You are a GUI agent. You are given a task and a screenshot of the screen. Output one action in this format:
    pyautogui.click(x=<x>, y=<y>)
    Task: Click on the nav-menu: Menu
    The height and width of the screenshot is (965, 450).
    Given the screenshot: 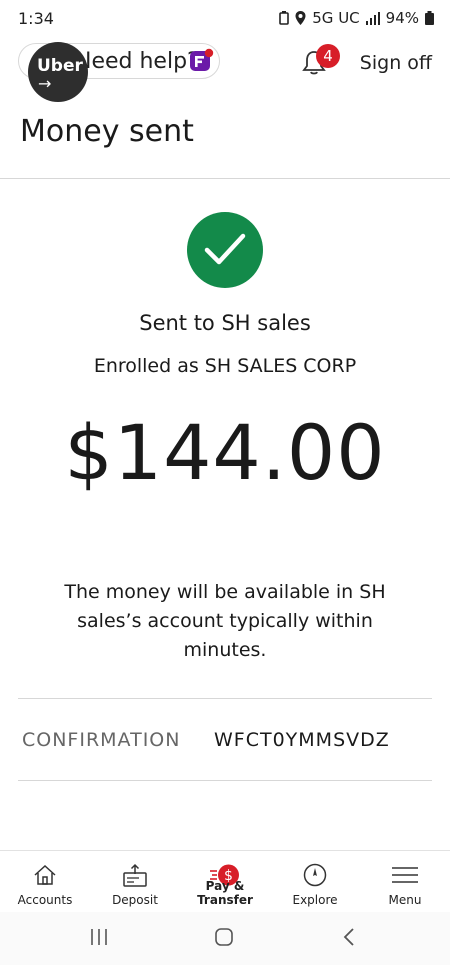 What is the action you would take?
    pyautogui.click(x=405, y=882)
    